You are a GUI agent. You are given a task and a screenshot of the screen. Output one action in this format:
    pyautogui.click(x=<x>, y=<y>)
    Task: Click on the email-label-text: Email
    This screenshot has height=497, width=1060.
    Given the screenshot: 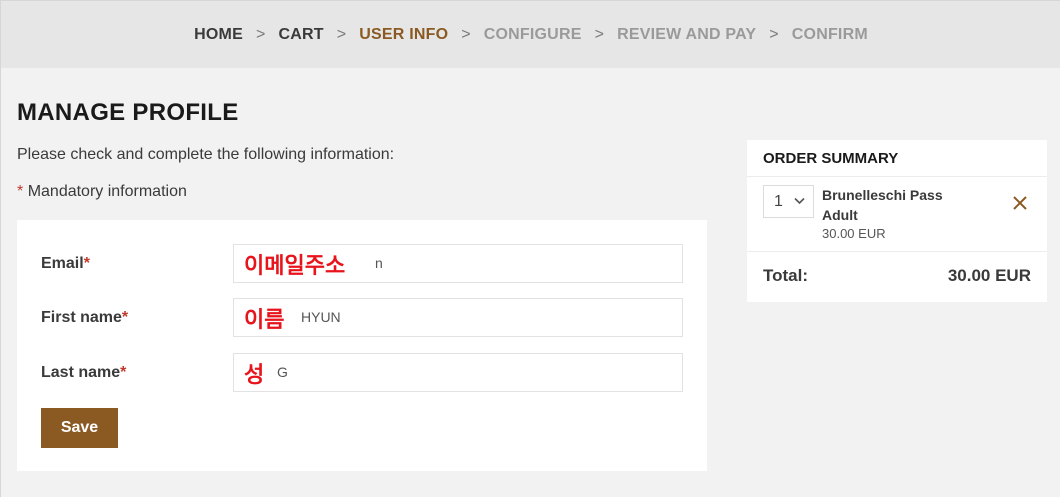 What is the action you would take?
    pyautogui.click(x=62, y=263)
    